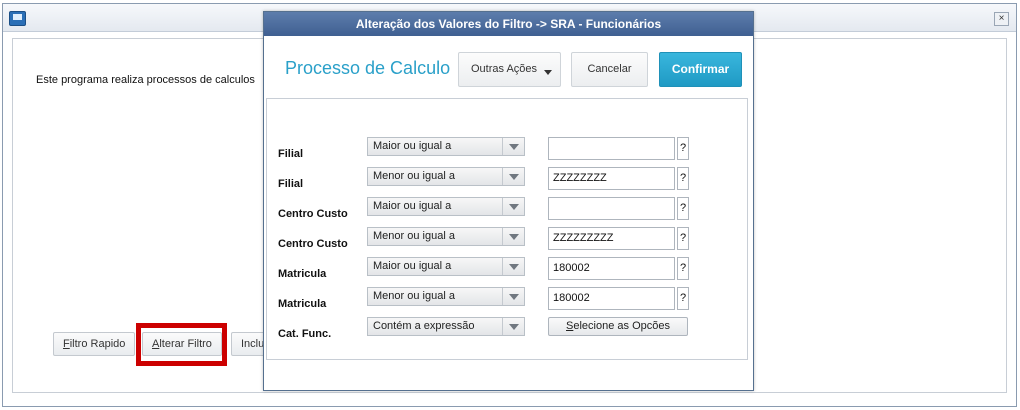  I want to click on cancelar-button: Cancelar, so click(609, 69).